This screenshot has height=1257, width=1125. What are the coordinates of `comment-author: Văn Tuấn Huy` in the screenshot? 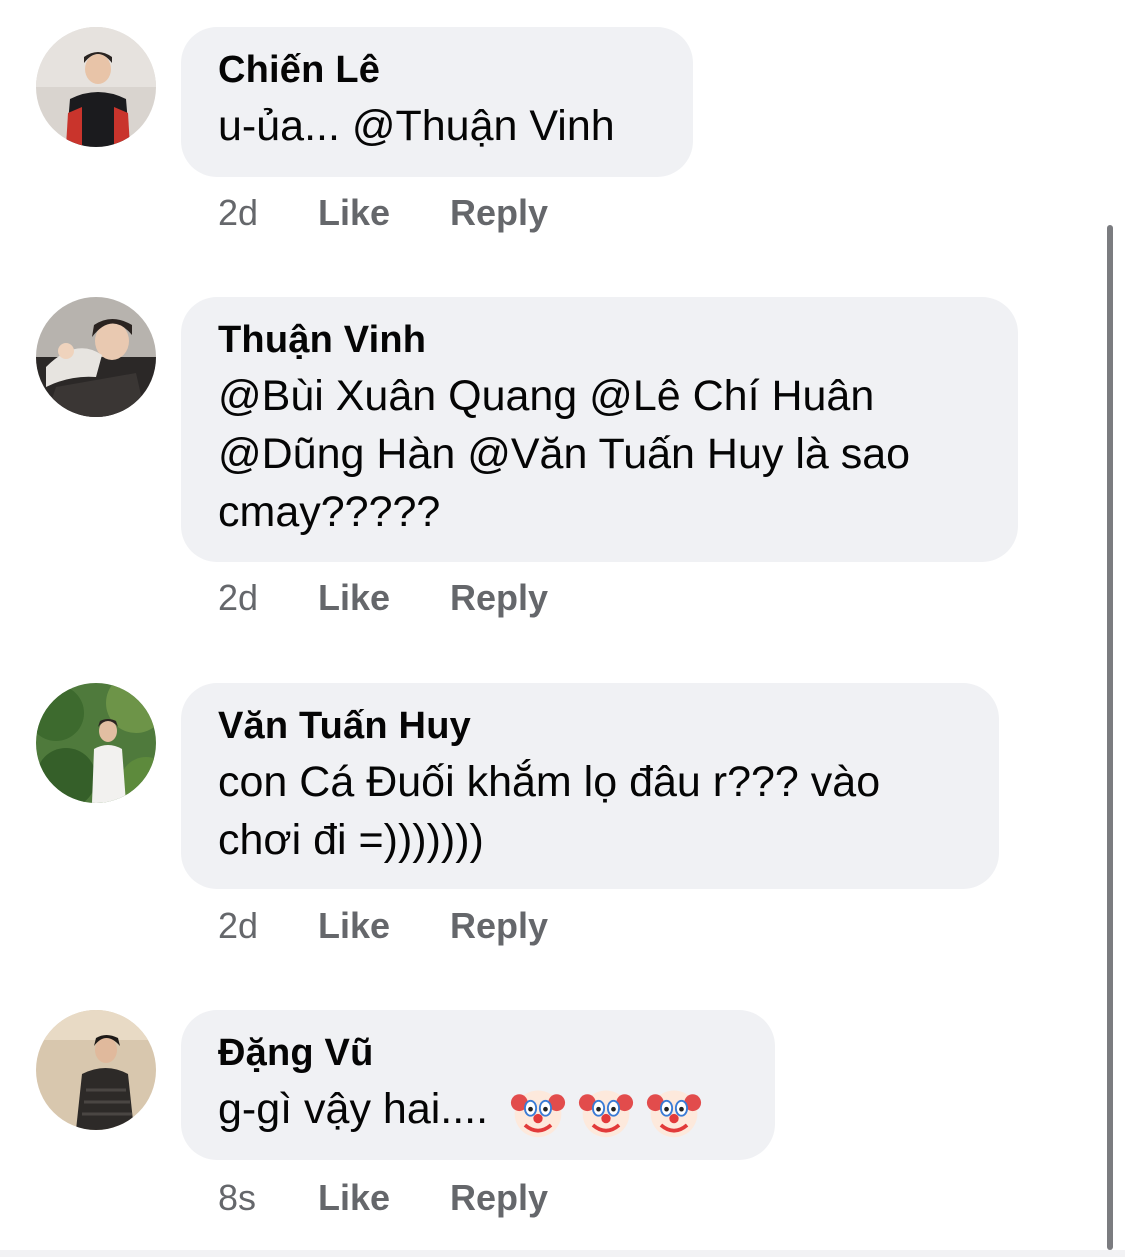 It's located at (589, 726).